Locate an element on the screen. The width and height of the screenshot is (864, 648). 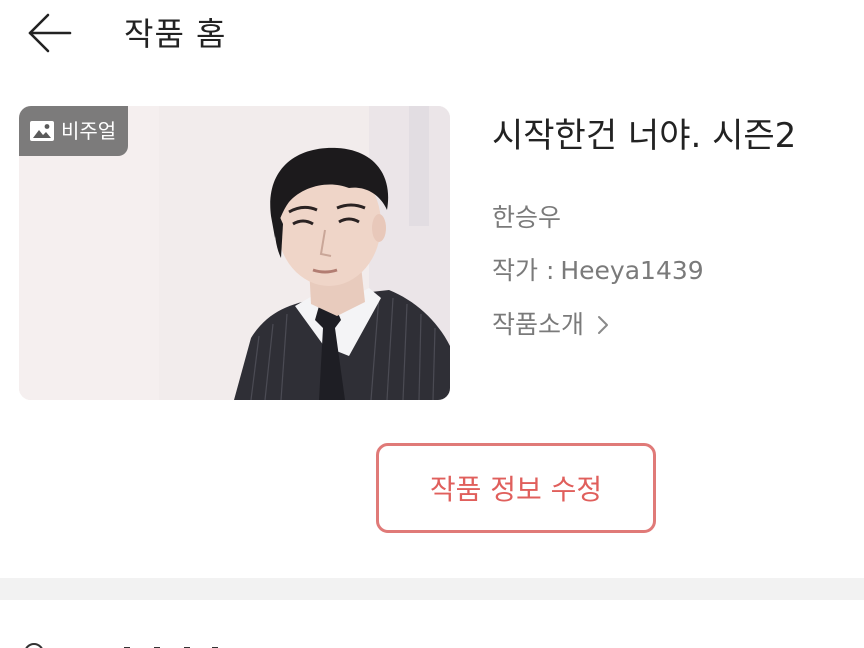
arrow-left-icon is located at coordinates (50, 33).